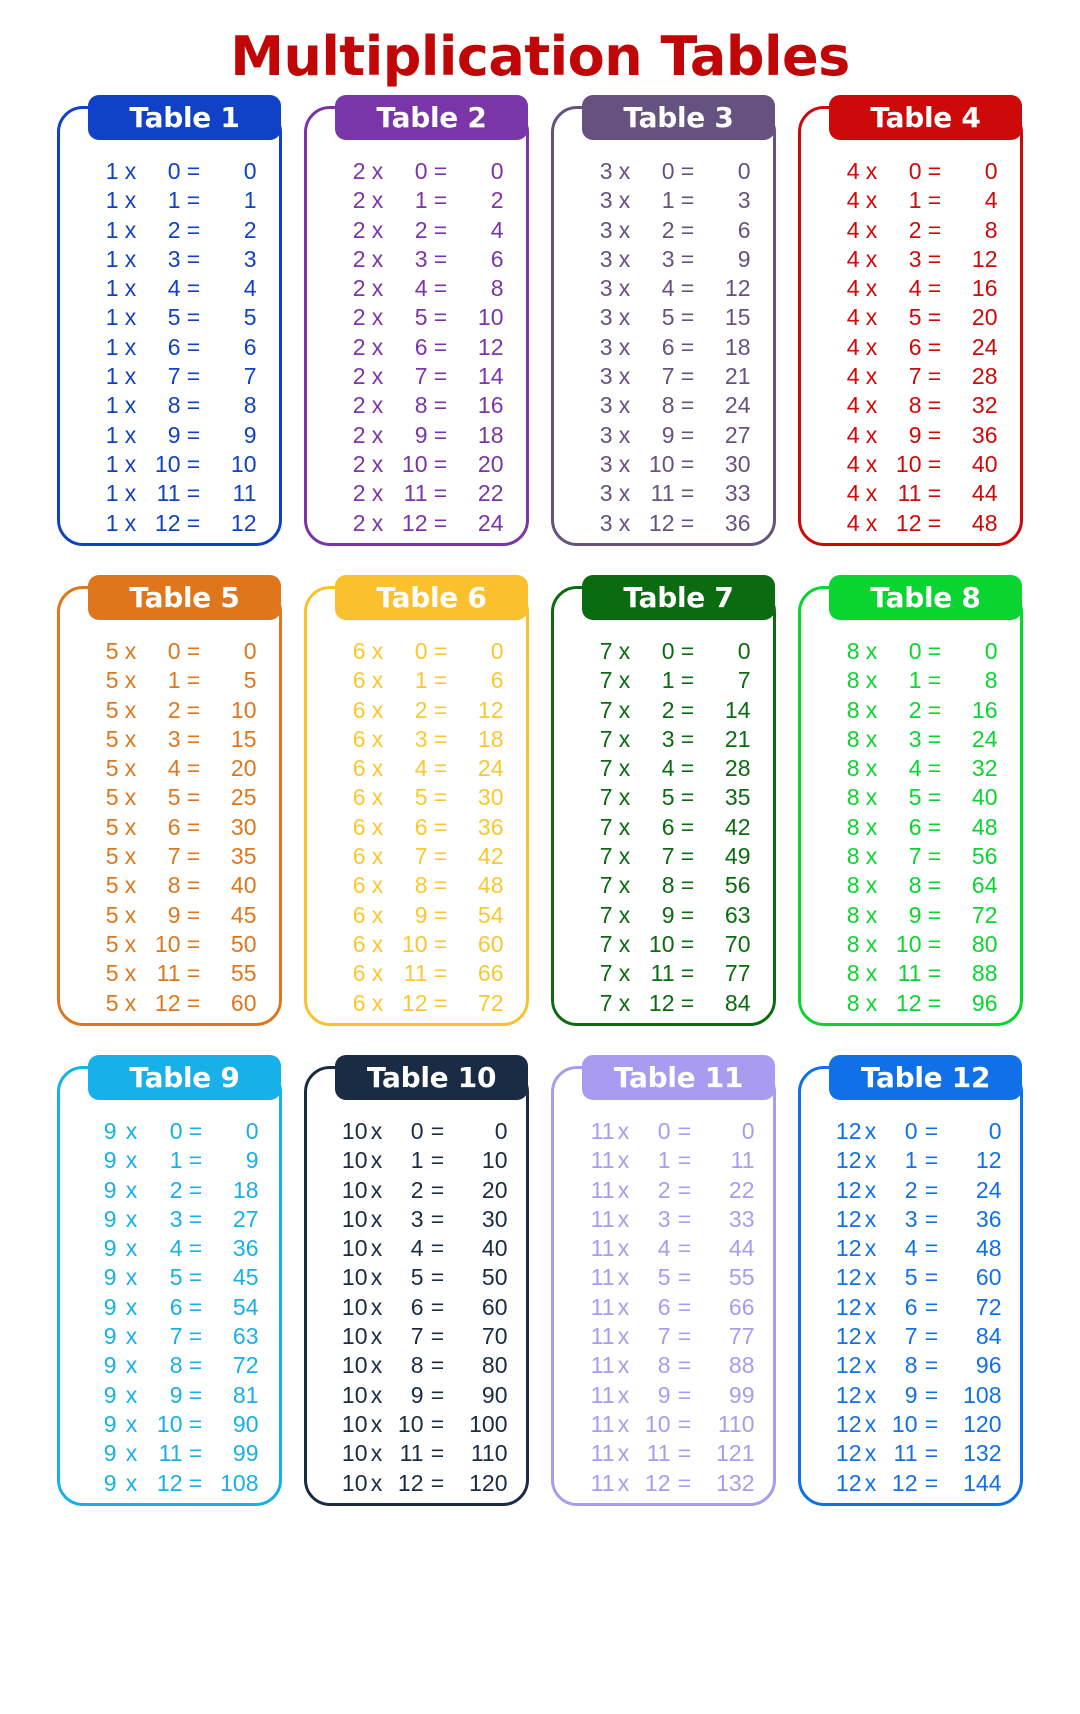 Image resolution: width=1080 pixels, height=1714 pixels. What do you see at coordinates (911, 200) in the screenshot?
I see `table-row: 4 x 1 = 4` at bounding box center [911, 200].